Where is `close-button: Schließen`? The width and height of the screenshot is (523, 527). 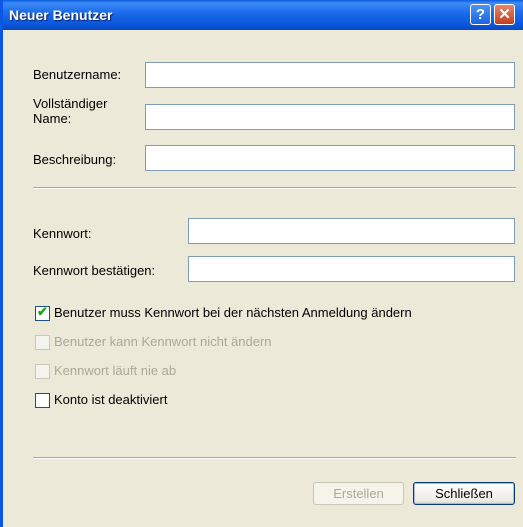
close-button: Schließen is located at coordinates (464, 493).